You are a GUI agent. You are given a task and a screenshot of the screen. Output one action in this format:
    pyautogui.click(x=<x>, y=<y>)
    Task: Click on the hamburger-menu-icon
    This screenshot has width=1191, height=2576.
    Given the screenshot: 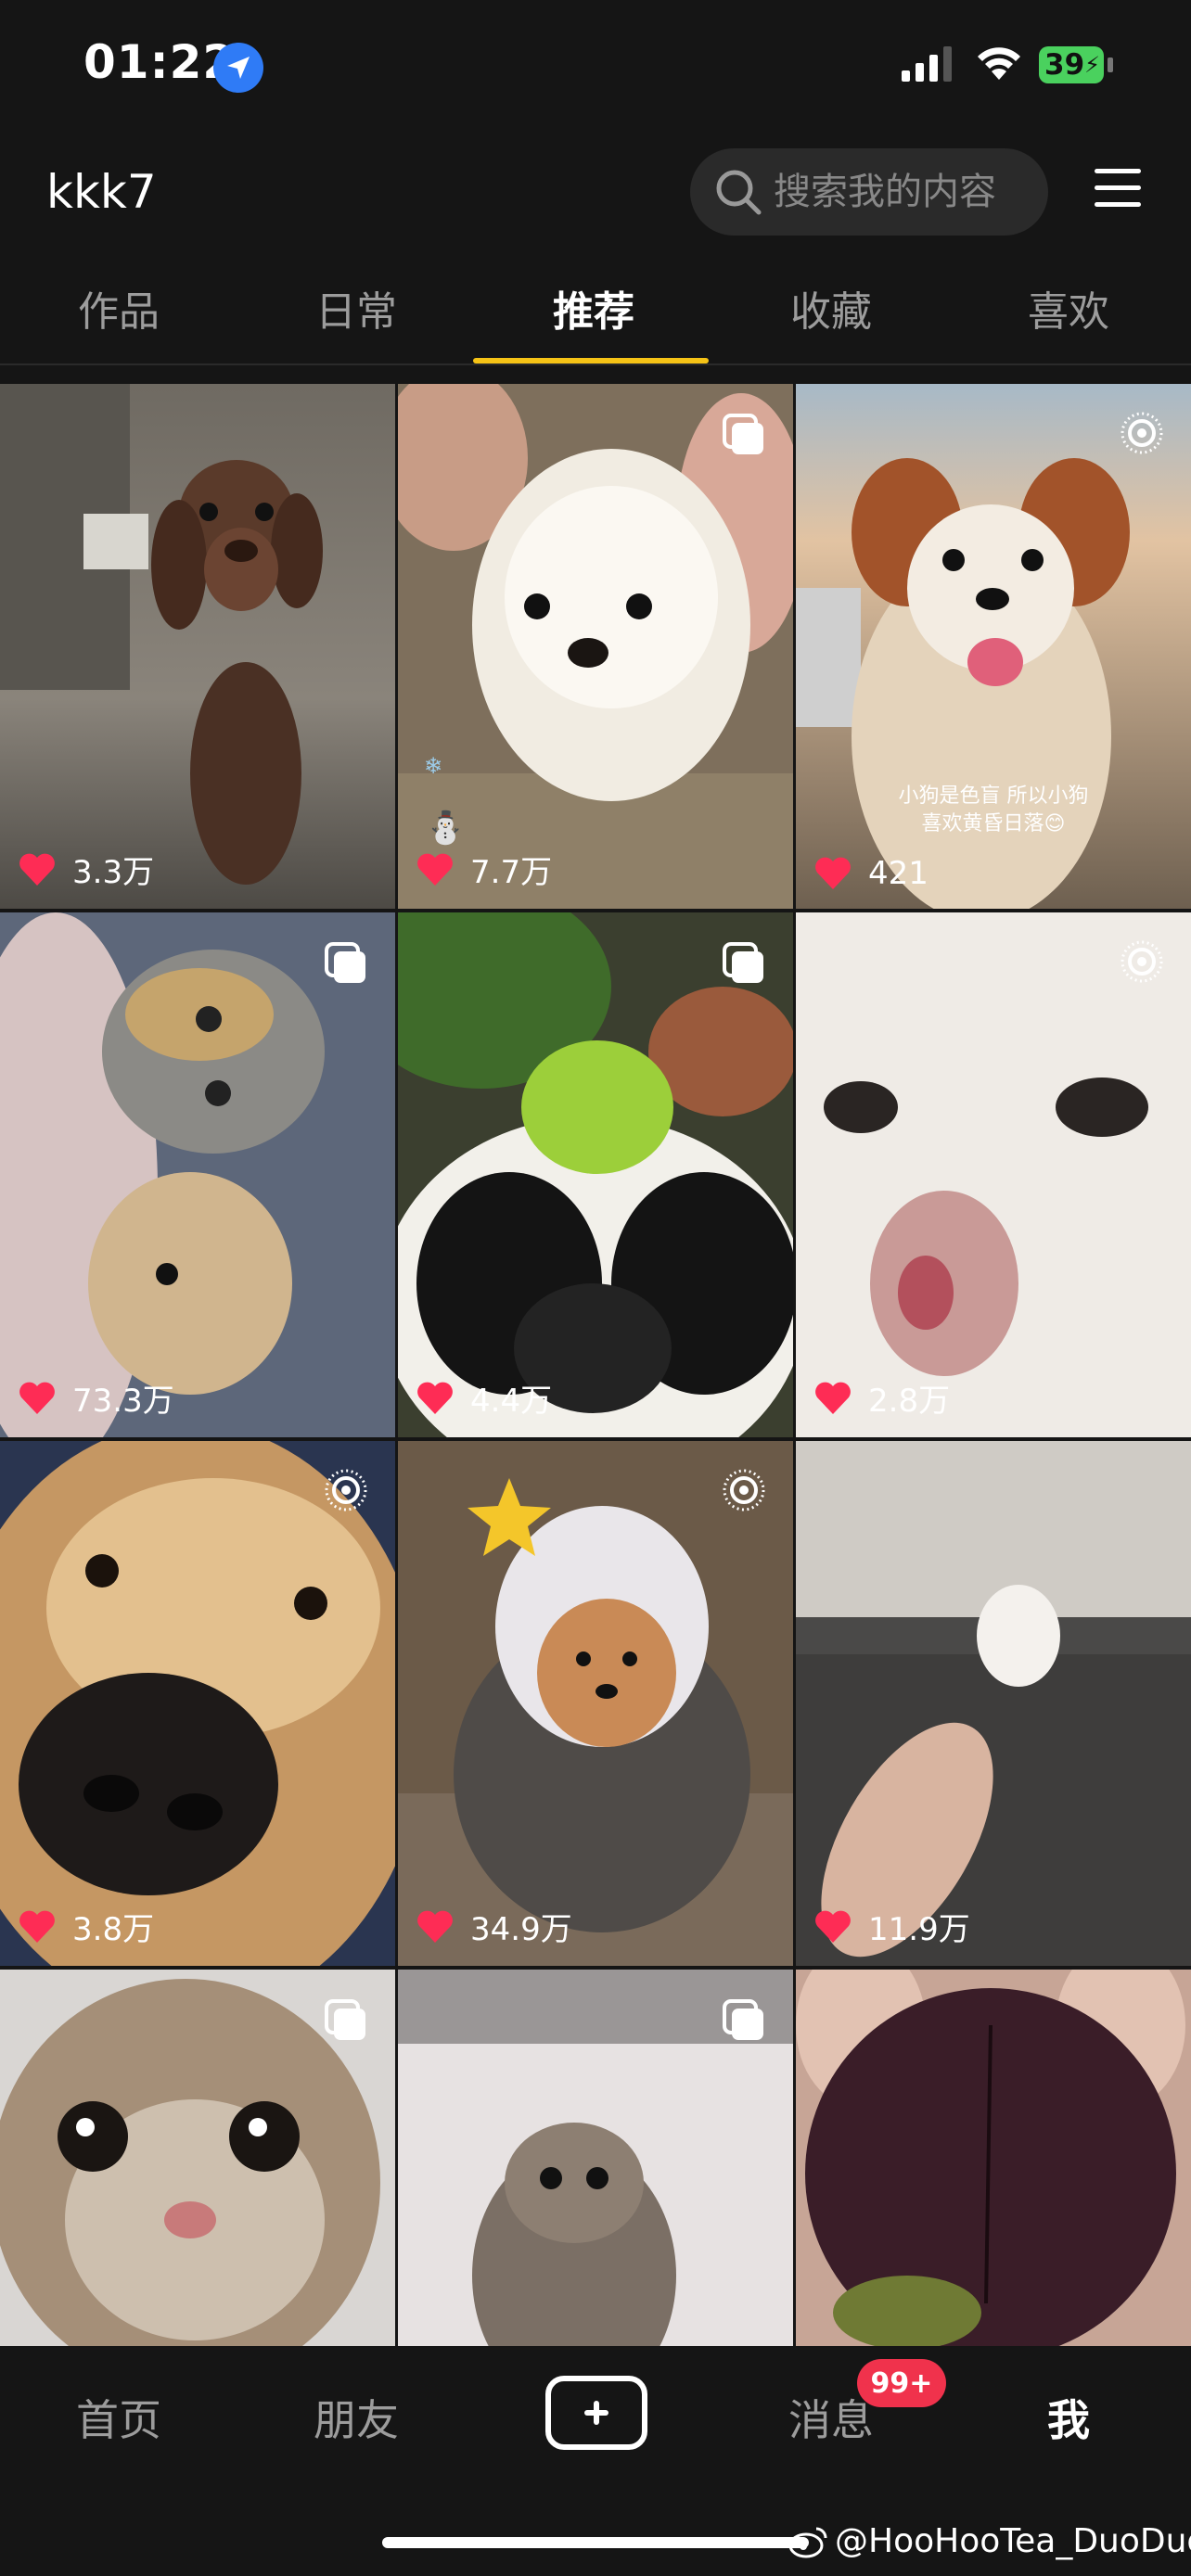 What is the action you would take?
    pyautogui.click(x=1118, y=192)
    